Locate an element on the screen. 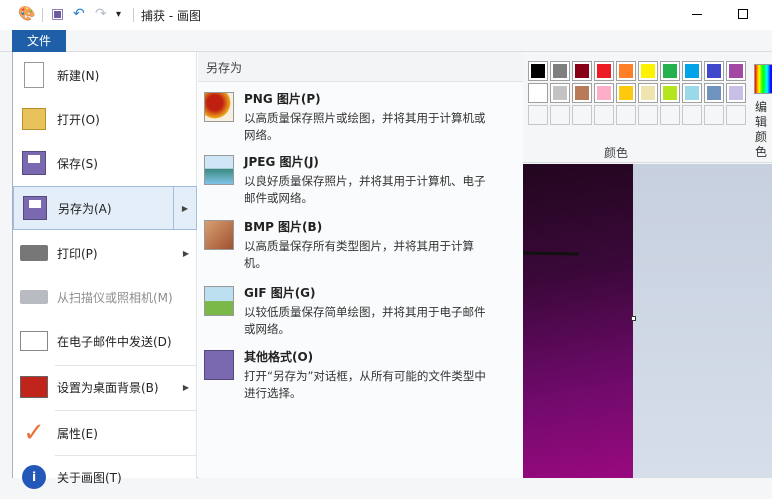  maximize-button is located at coordinates (743, 14).